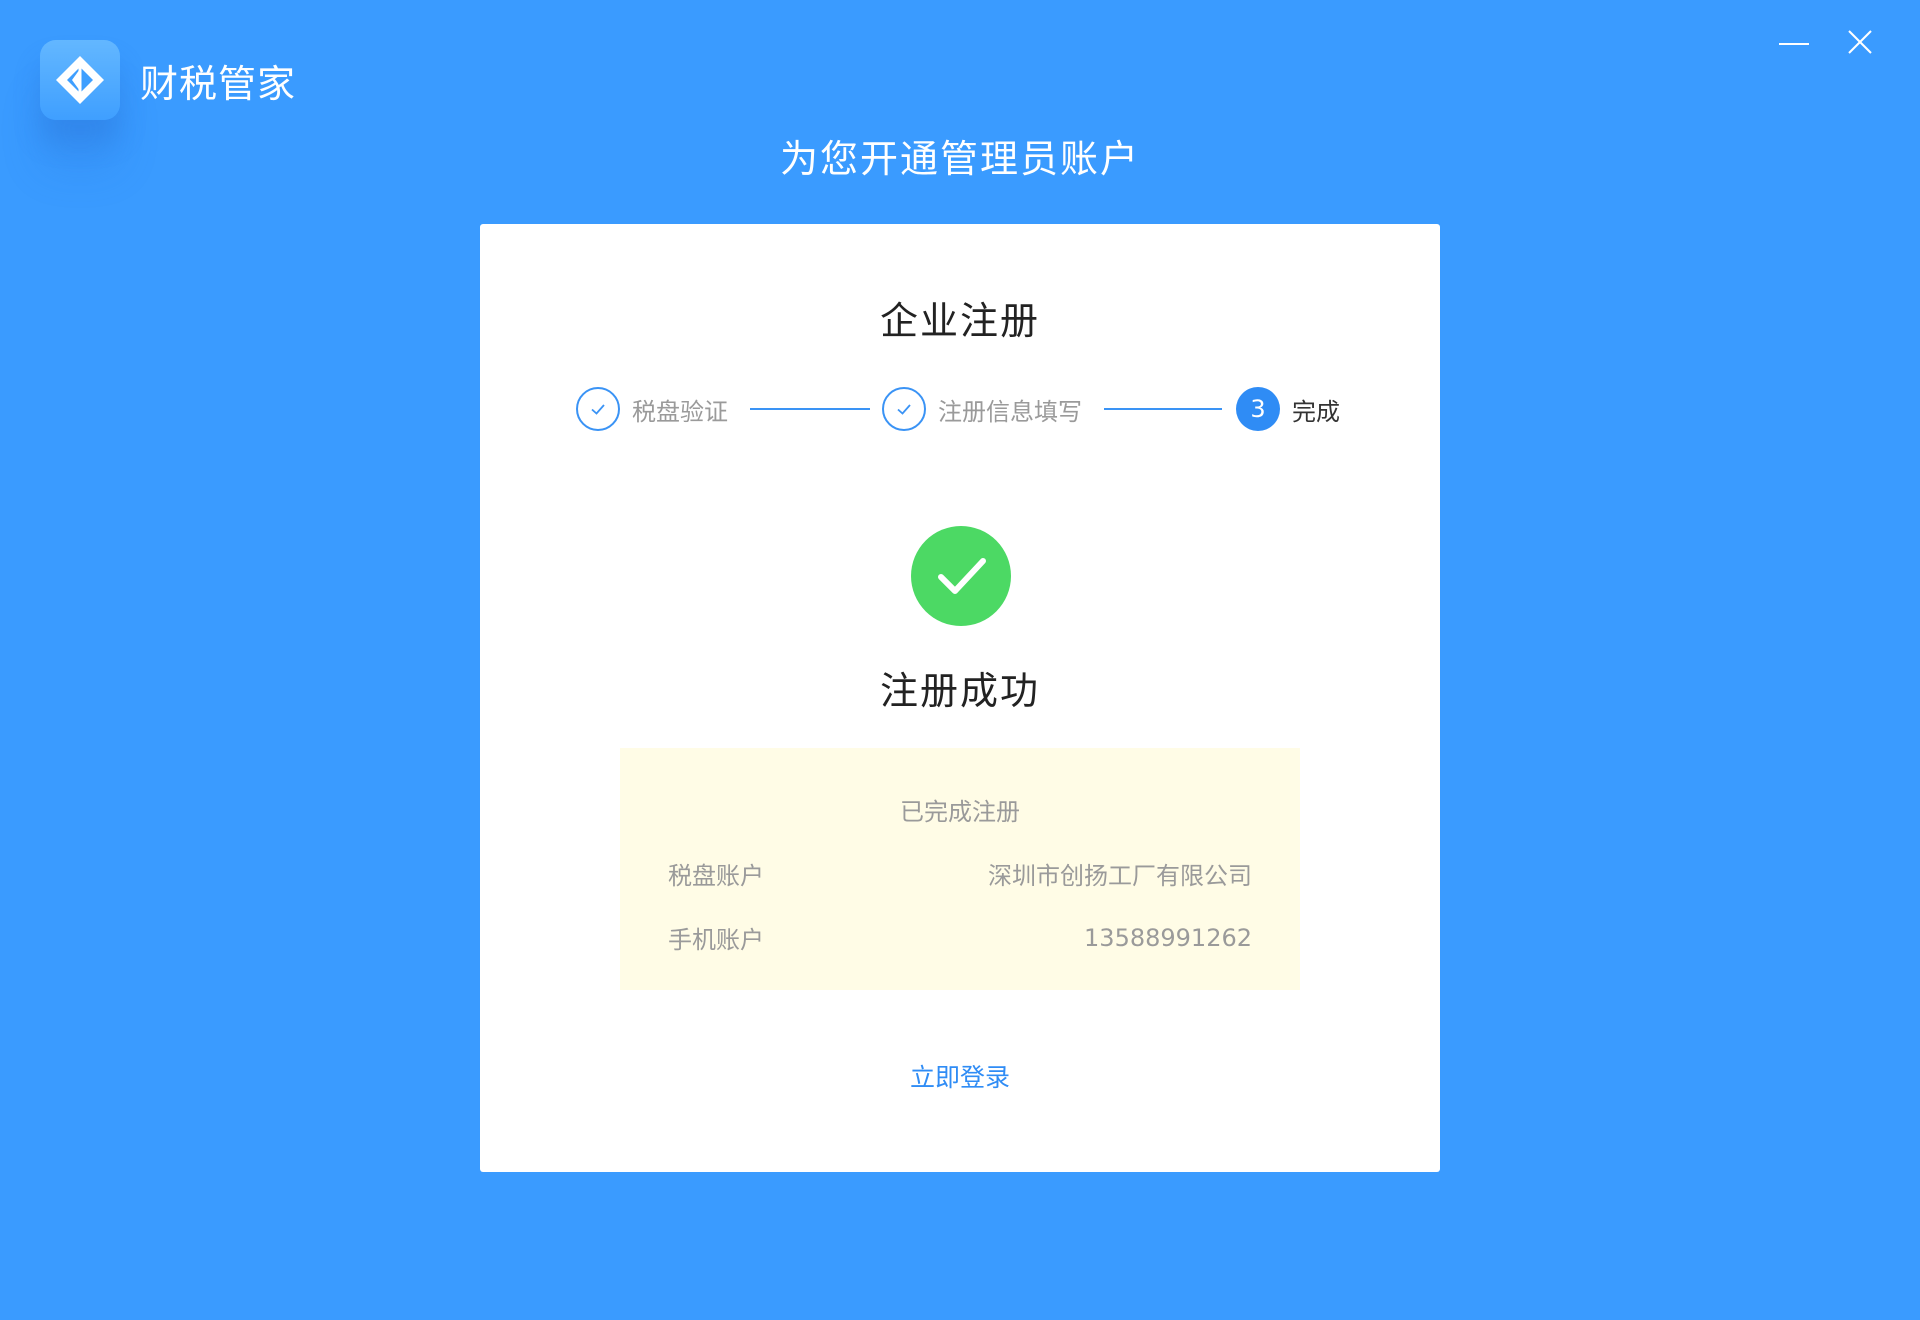  I want to click on step-complete: 3 完成, so click(1288, 409).